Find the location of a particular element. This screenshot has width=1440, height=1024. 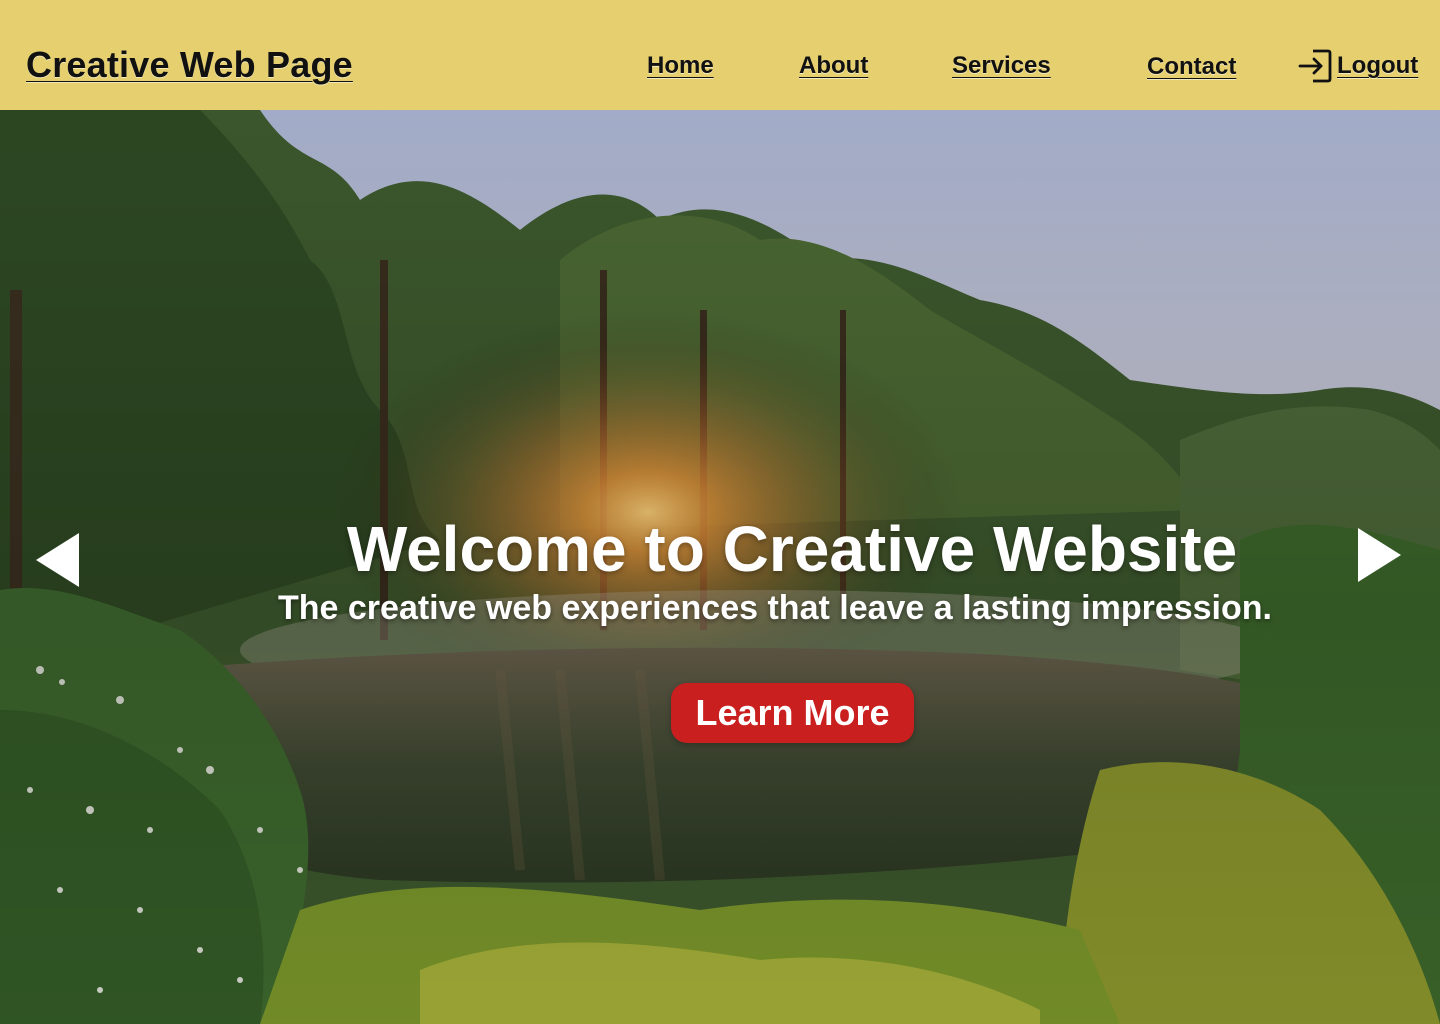

logout-label: Logout is located at coordinates (1378, 65).